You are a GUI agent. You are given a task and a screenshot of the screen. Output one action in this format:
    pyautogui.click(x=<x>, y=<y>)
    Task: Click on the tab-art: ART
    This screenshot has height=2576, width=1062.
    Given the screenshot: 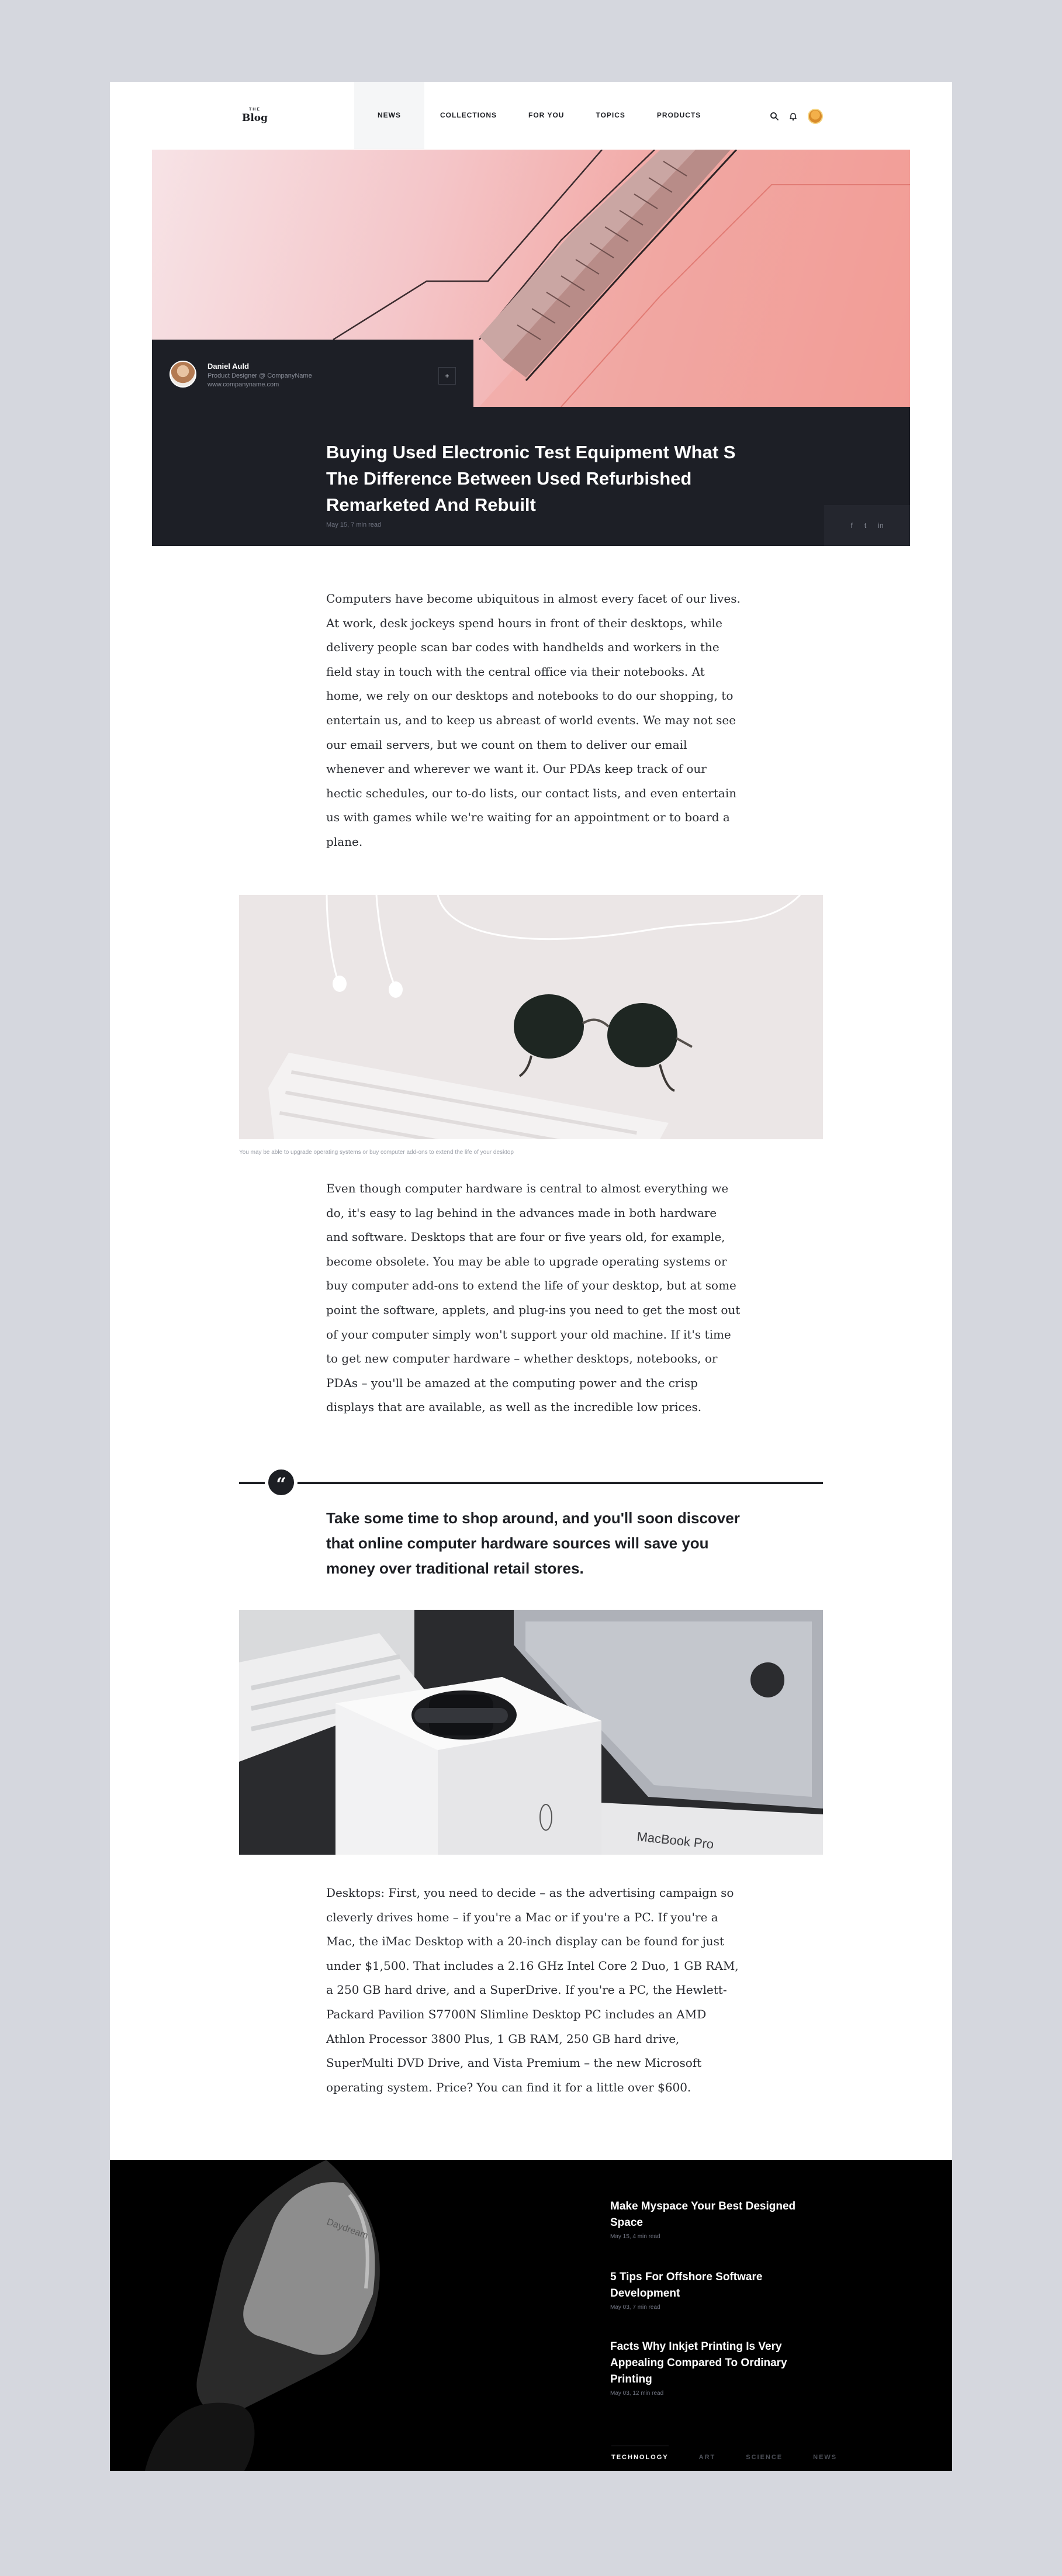 What is the action you would take?
    pyautogui.click(x=707, y=2455)
    